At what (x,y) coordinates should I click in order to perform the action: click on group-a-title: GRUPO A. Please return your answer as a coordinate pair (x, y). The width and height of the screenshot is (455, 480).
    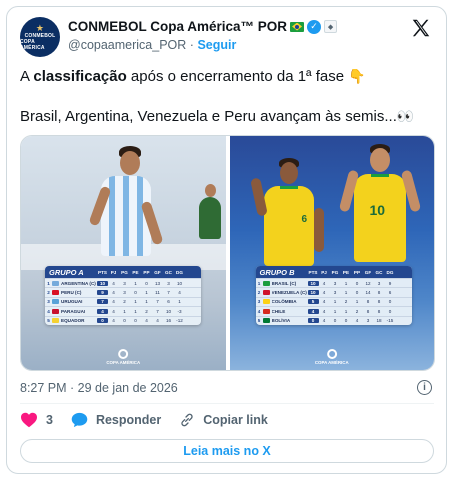
    Looking at the image, I should click on (66, 272).